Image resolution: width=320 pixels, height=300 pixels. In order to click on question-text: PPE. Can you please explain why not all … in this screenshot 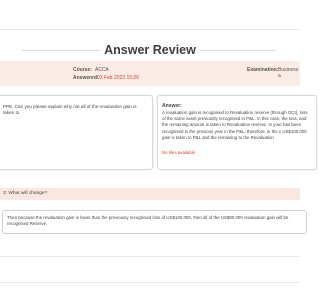, I will do `click(70, 110)`.